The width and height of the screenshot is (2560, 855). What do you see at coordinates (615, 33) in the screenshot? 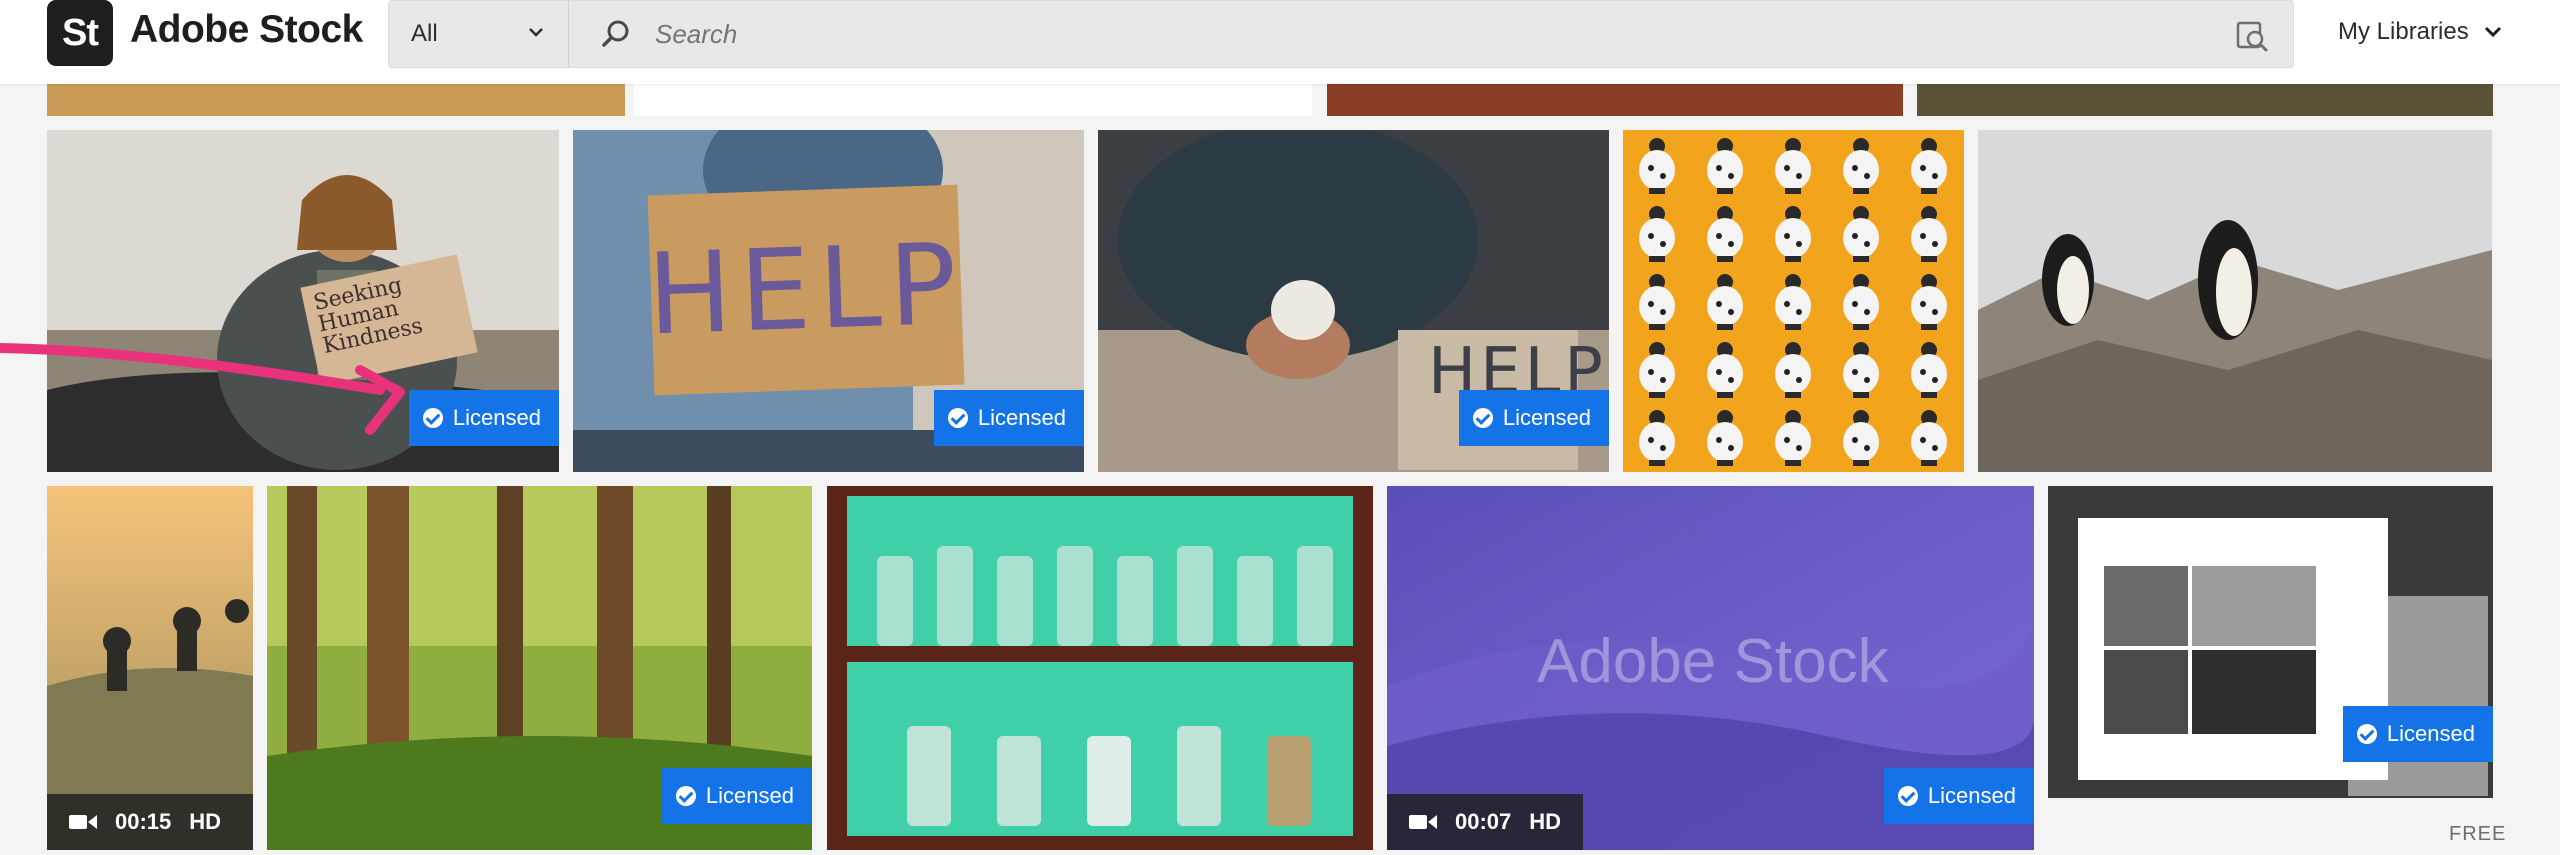
I see `search-icon` at bounding box center [615, 33].